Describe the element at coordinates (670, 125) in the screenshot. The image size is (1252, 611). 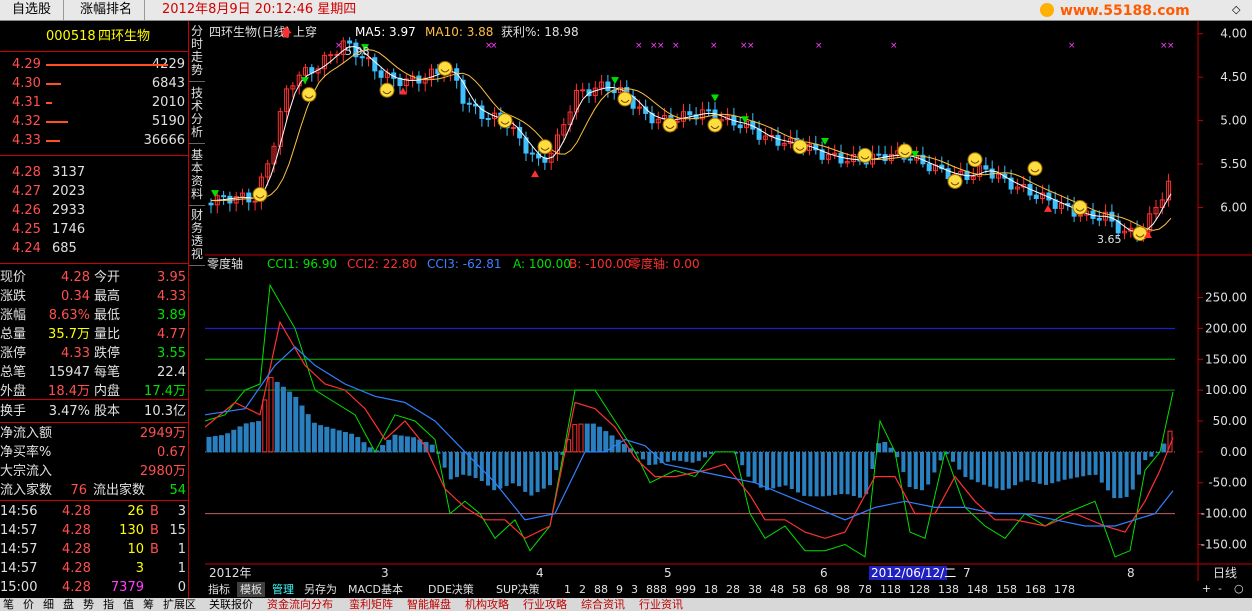
I see `smiley-icon` at that location.